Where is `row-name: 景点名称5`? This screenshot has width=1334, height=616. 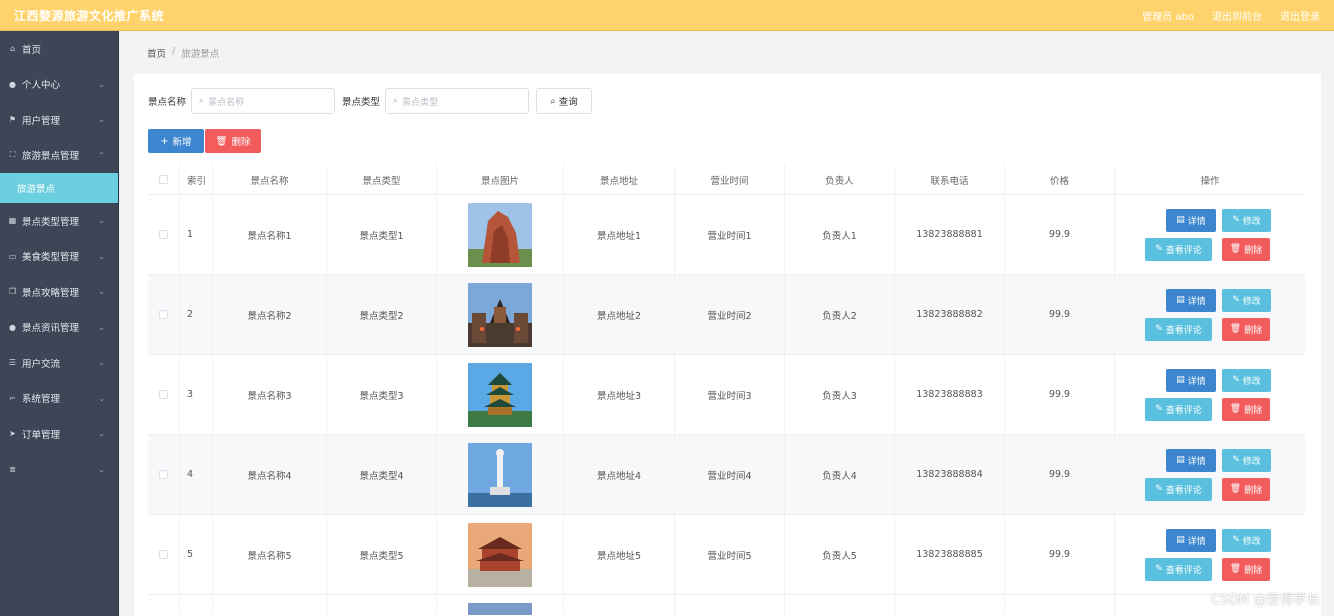 row-name: 景点名称5 is located at coordinates (270, 554).